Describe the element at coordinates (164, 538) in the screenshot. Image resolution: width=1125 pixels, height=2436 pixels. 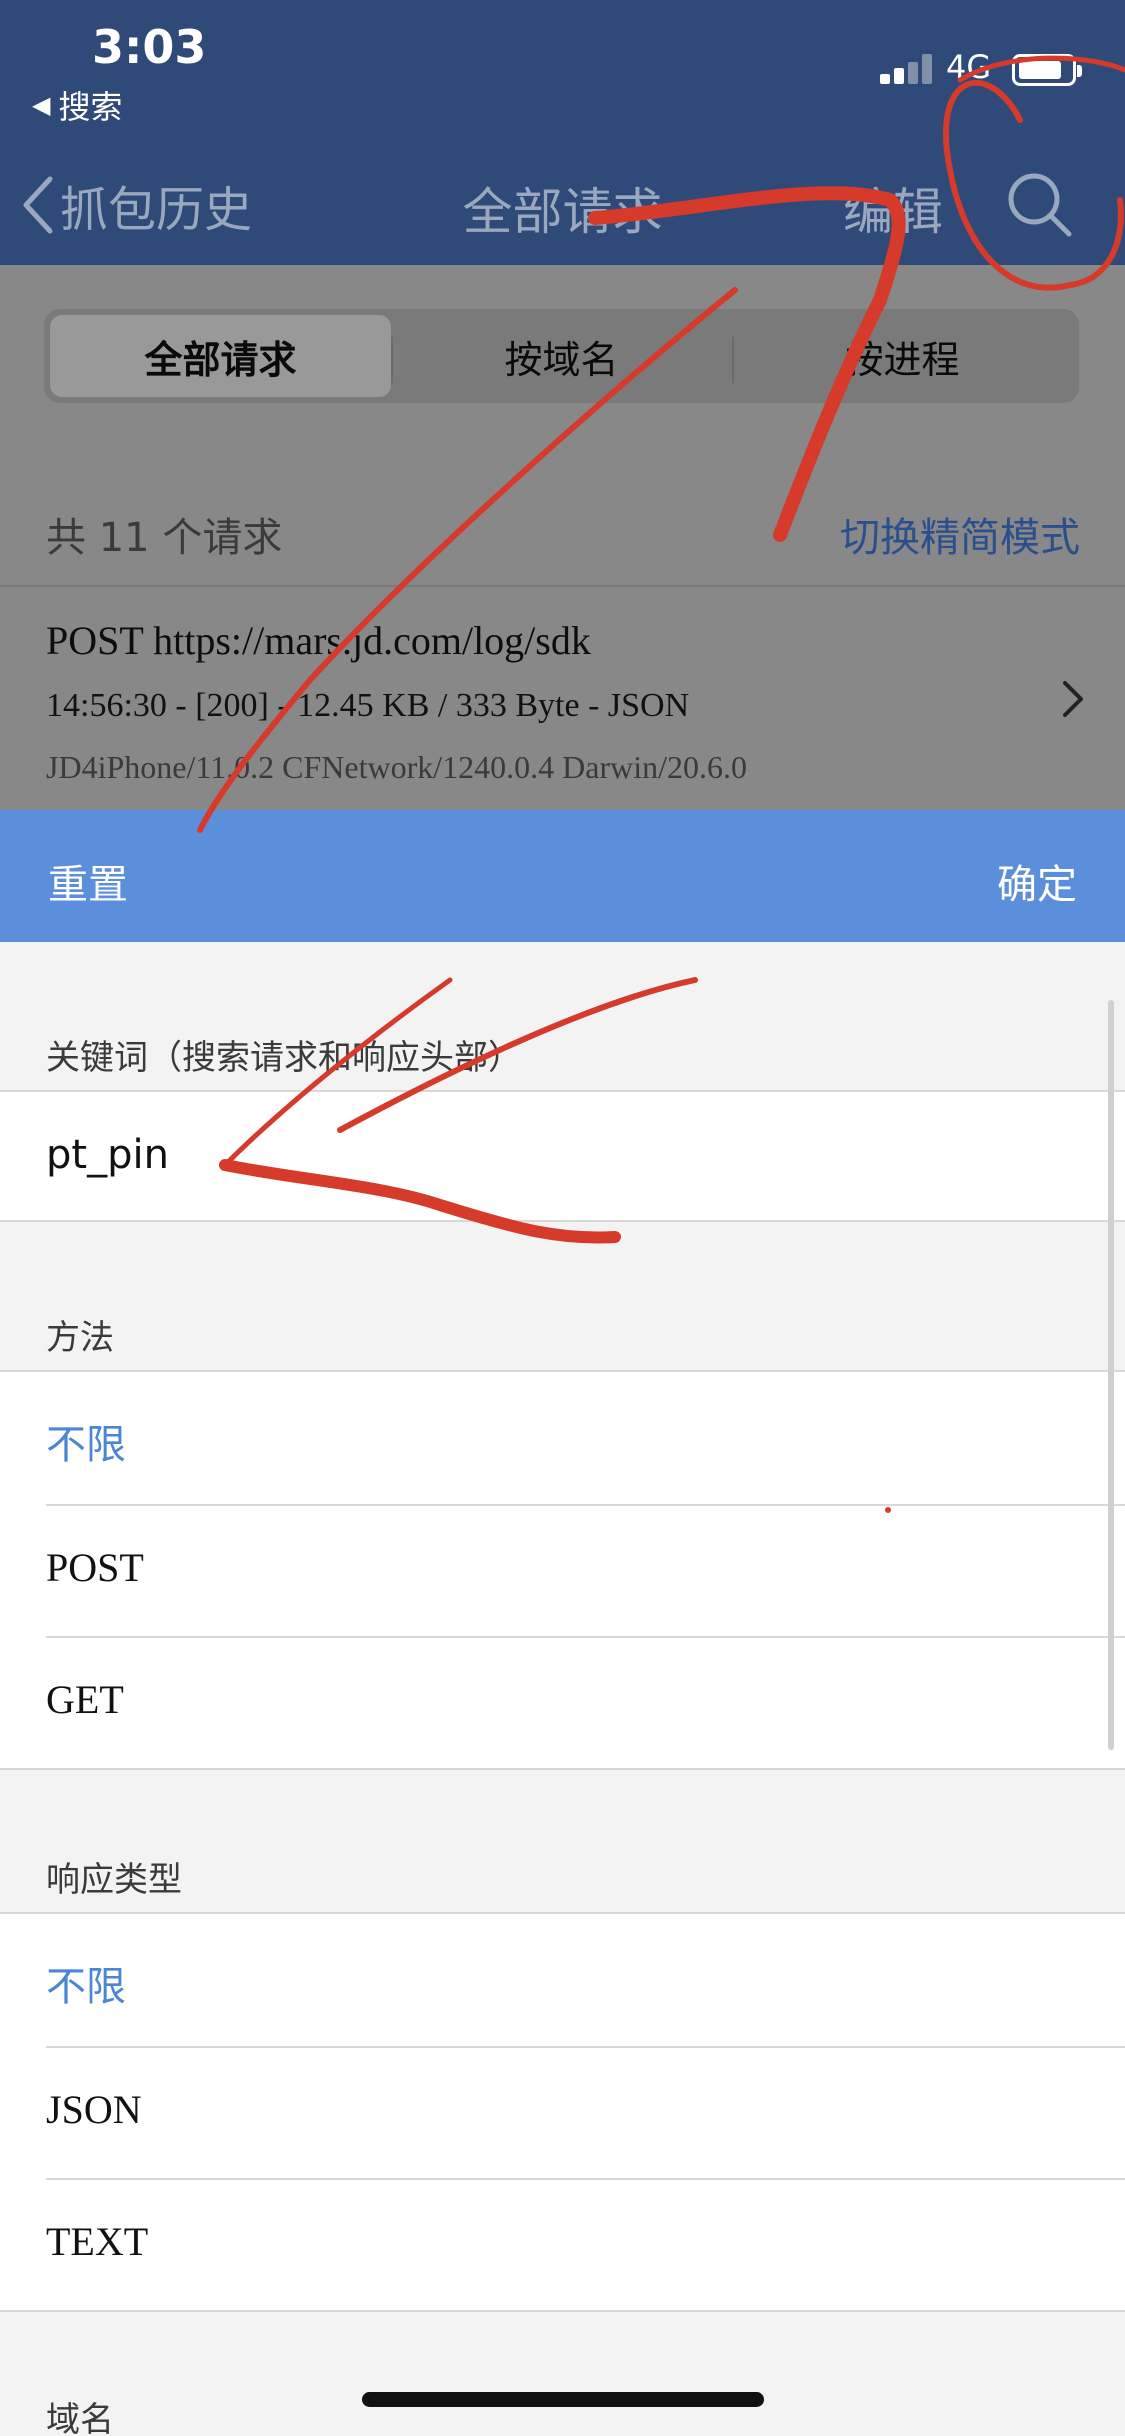
I see `request-count: 共 11 个请求` at that location.